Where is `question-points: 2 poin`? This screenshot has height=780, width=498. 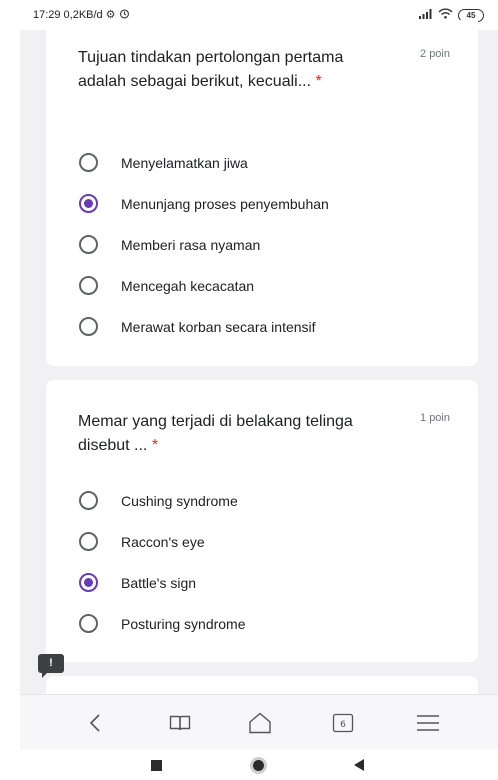
question-points: 2 poin is located at coordinates (435, 54).